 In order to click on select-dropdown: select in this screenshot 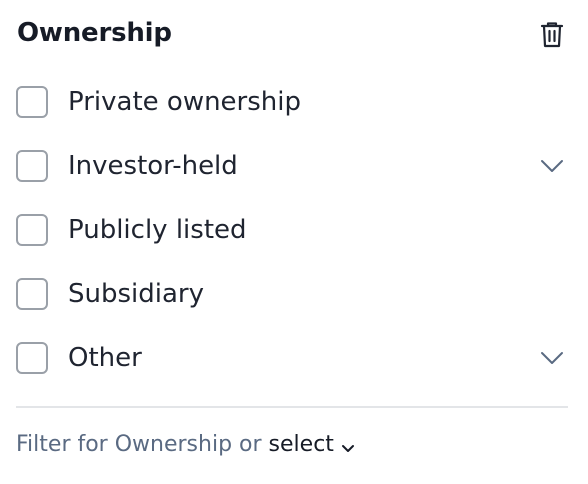, I will do `click(312, 444)`.